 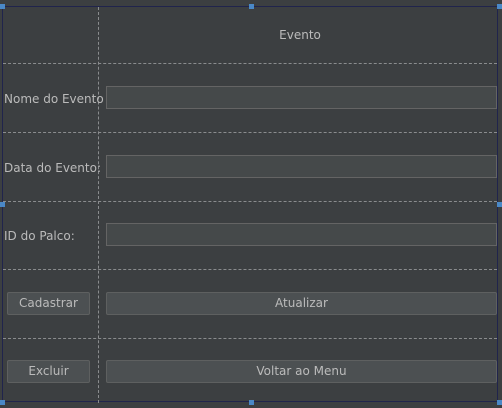 I want to click on delete-button: Excluir, so click(x=48, y=371).